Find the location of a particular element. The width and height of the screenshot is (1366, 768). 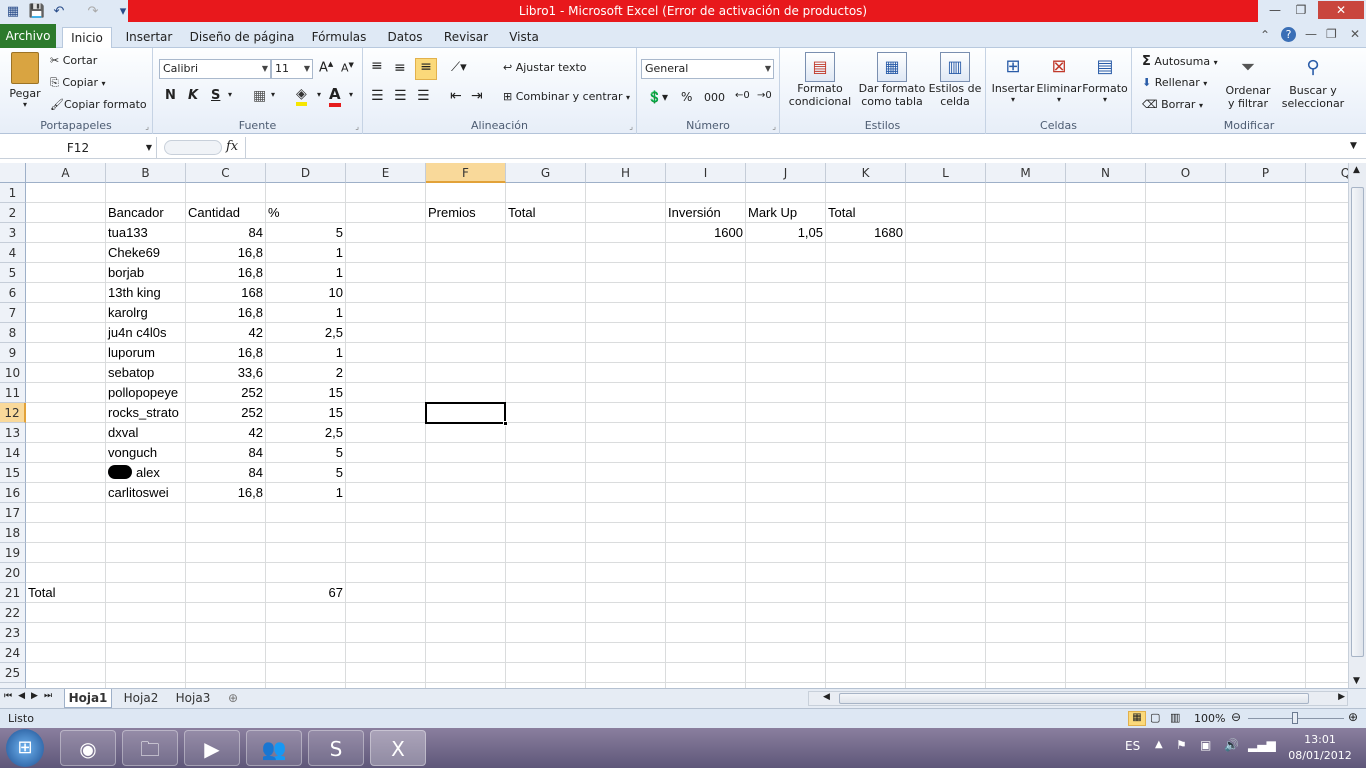

formula-input is located at coordinates (796, 148).